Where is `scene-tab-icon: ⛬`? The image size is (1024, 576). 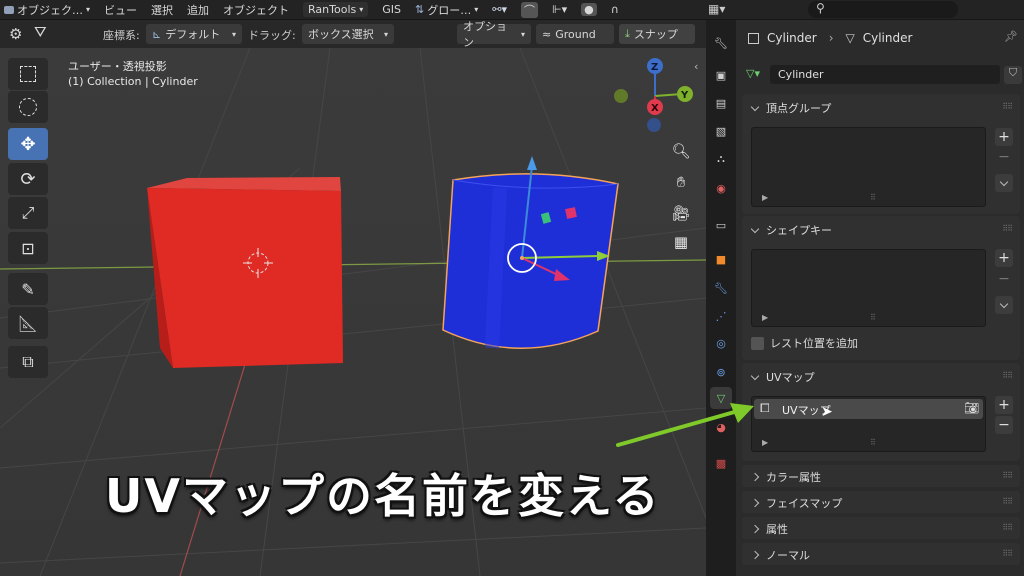
scene-tab-icon: ⛬ is located at coordinates (721, 159).